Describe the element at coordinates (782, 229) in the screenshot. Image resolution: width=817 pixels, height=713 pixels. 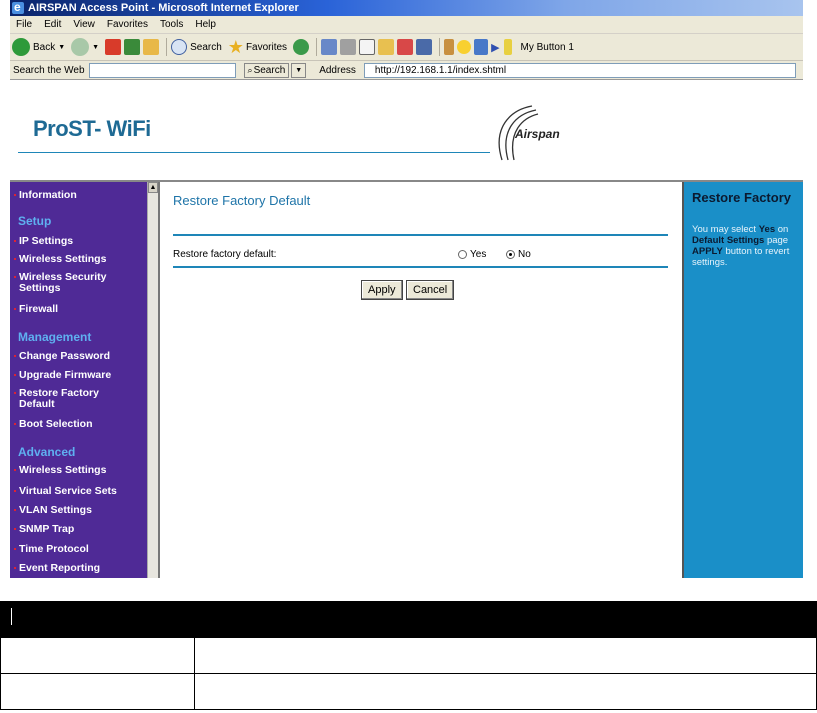
I see `help-text-part: on` at that location.